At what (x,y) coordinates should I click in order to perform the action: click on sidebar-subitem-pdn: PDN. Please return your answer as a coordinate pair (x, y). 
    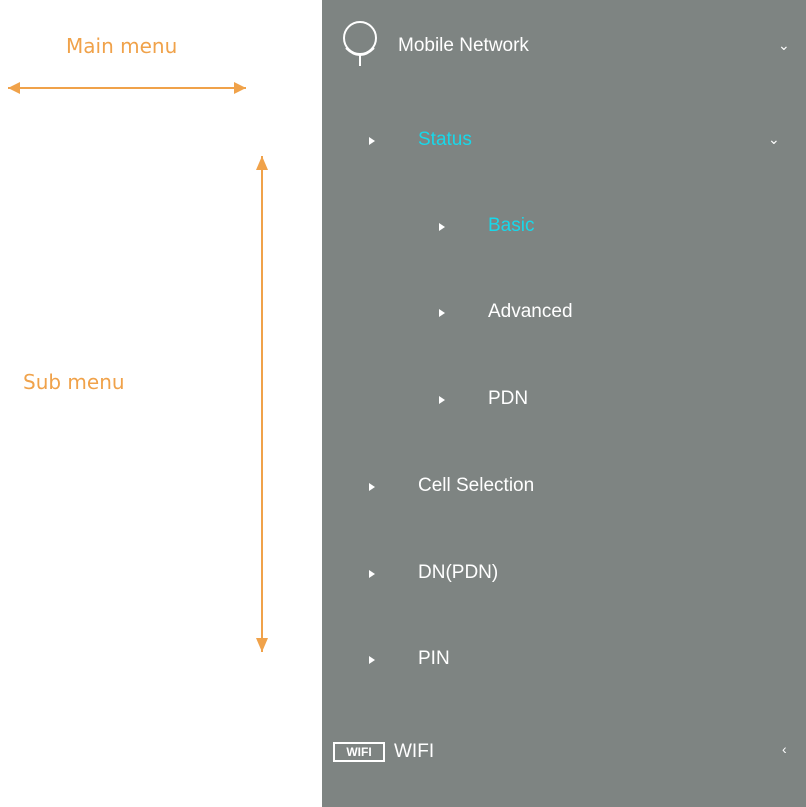
    Looking at the image, I should click on (564, 399).